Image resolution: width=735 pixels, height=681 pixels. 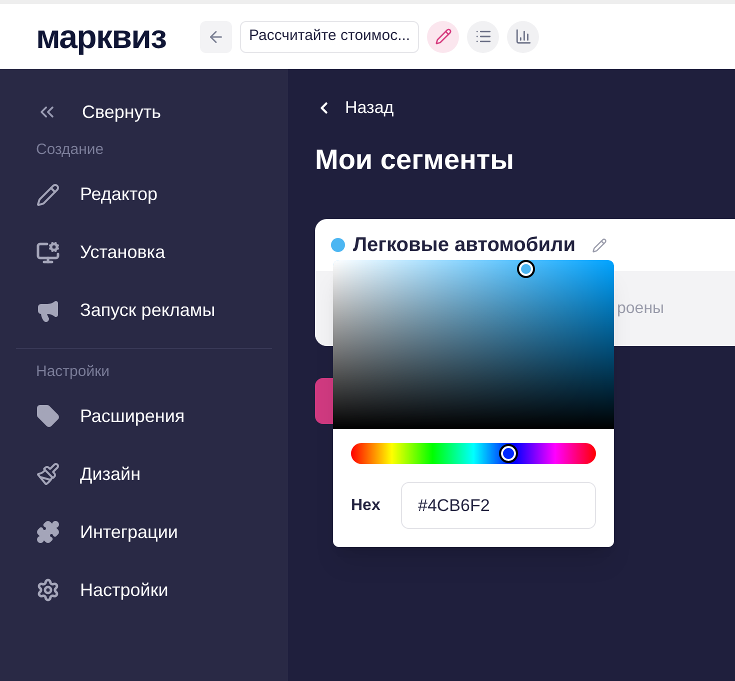 I want to click on hue-thumb, so click(x=508, y=453).